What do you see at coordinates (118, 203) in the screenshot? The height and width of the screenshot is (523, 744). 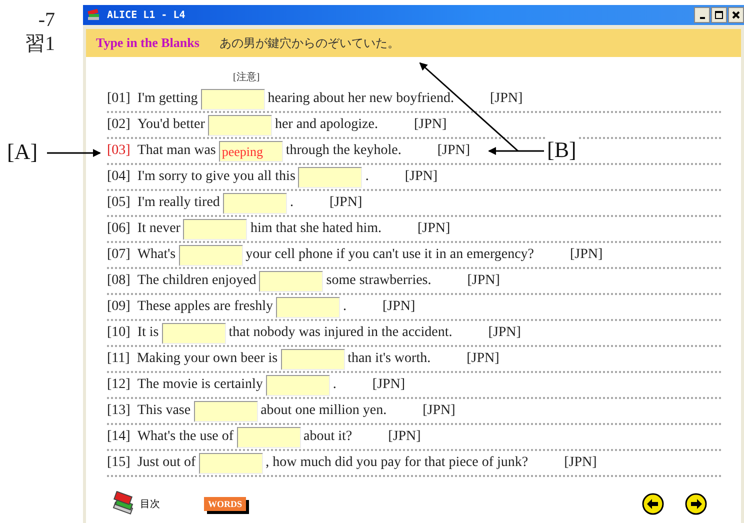 I see `question-number: [05]` at bounding box center [118, 203].